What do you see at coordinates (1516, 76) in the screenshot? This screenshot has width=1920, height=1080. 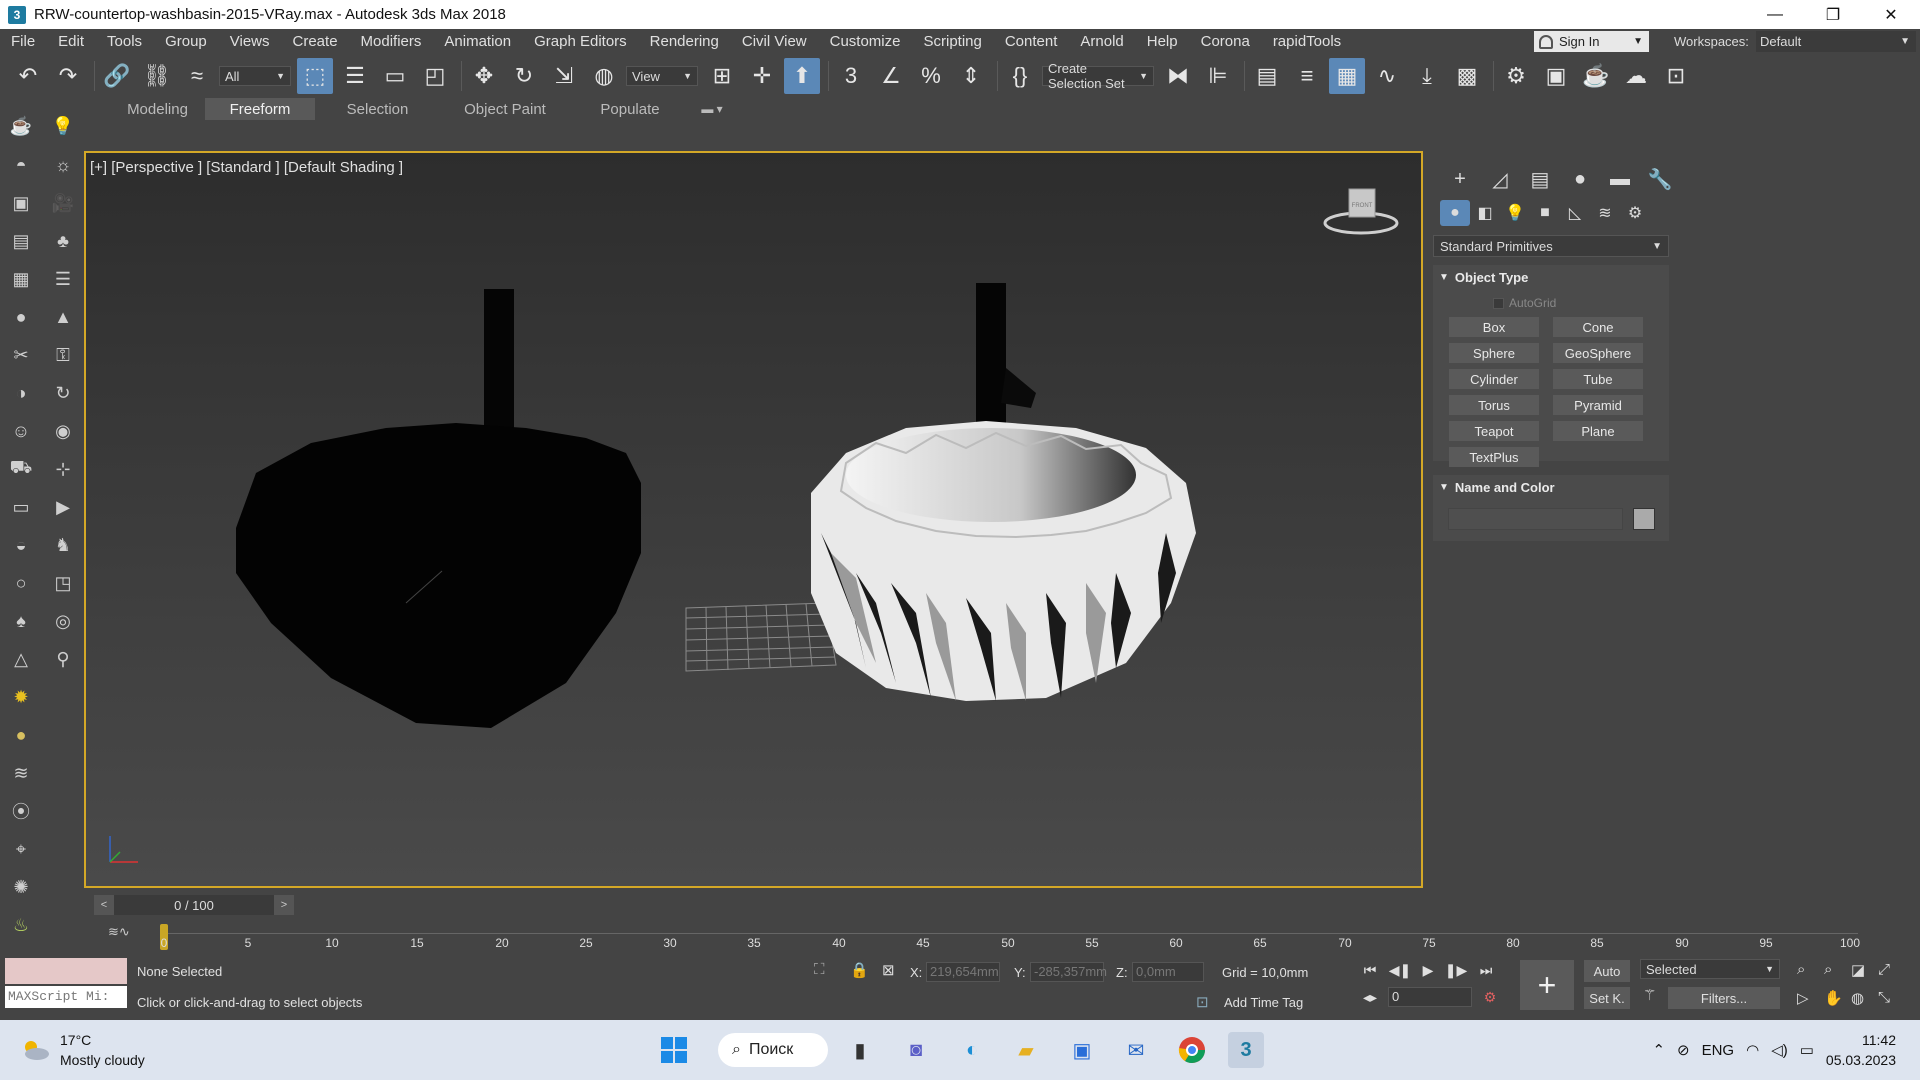 I see `render-setup-icon: ⚙` at bounding box center [1516, 76].